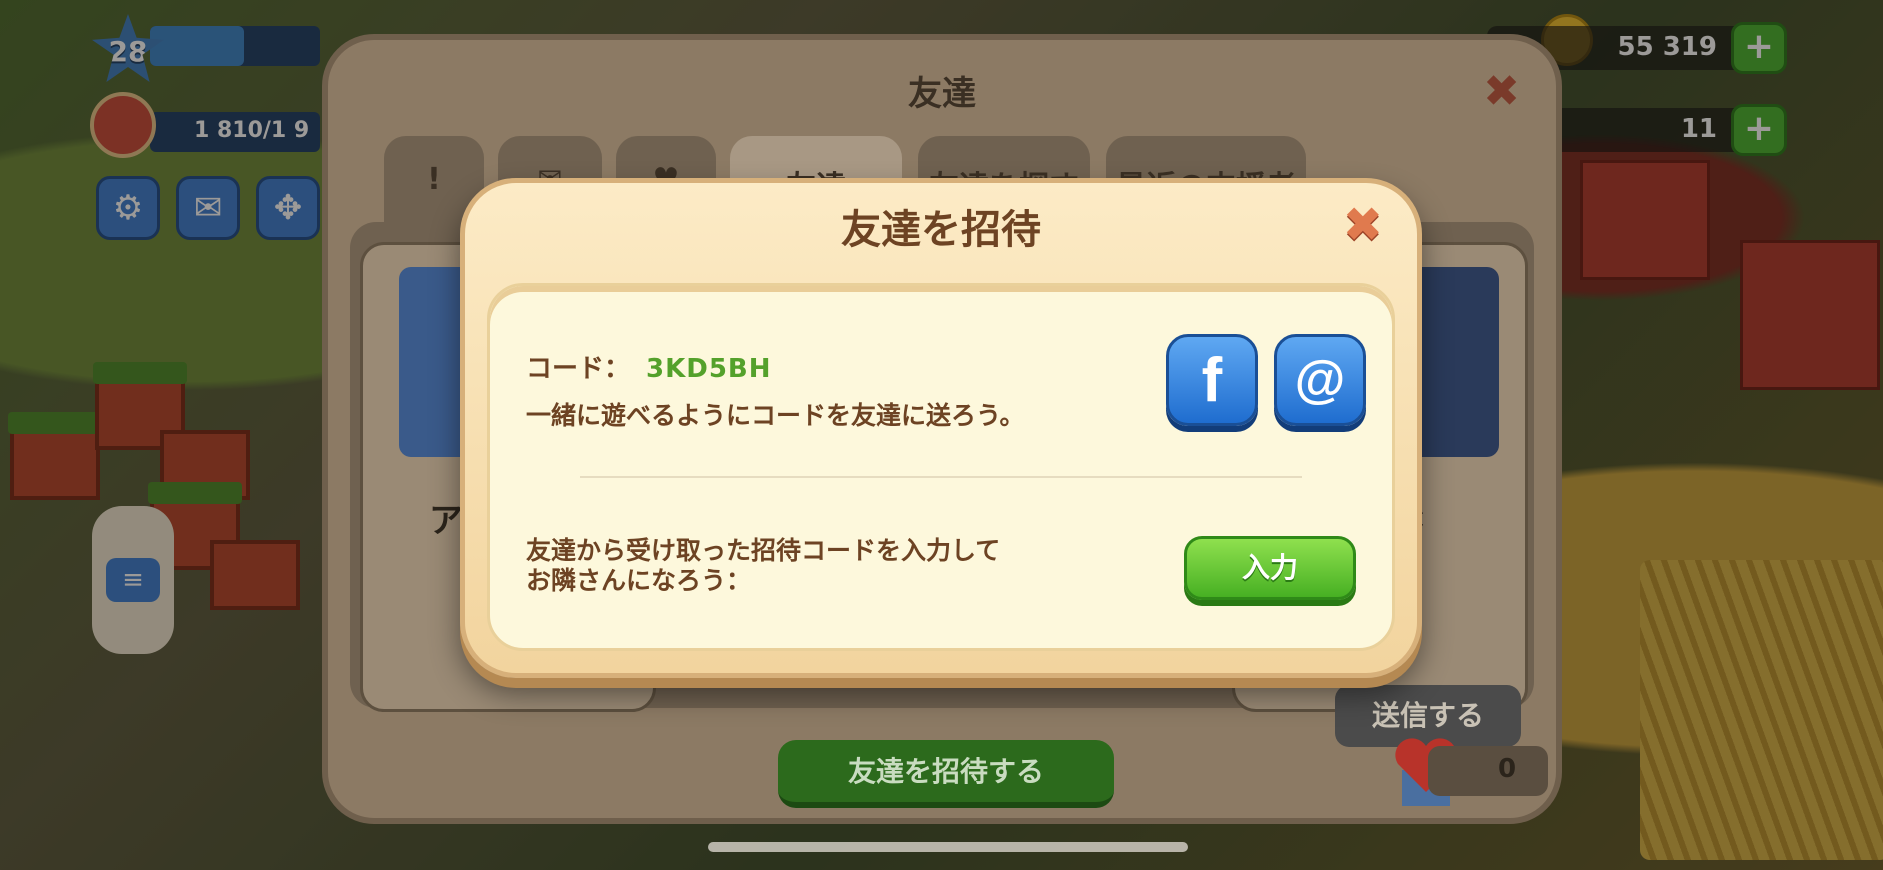  Describe the element at coordinates (946, 774) in the screenshot. I see `invite-friends-button: 友達を招待する` at that location.